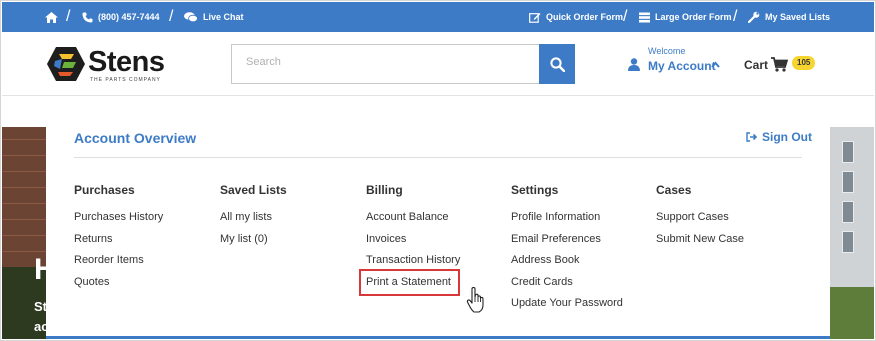  What do you see at coordinates (787, 137) in the screenshot?
I see `sign-out-label: Sign Out` at bounding box center [787, 137].